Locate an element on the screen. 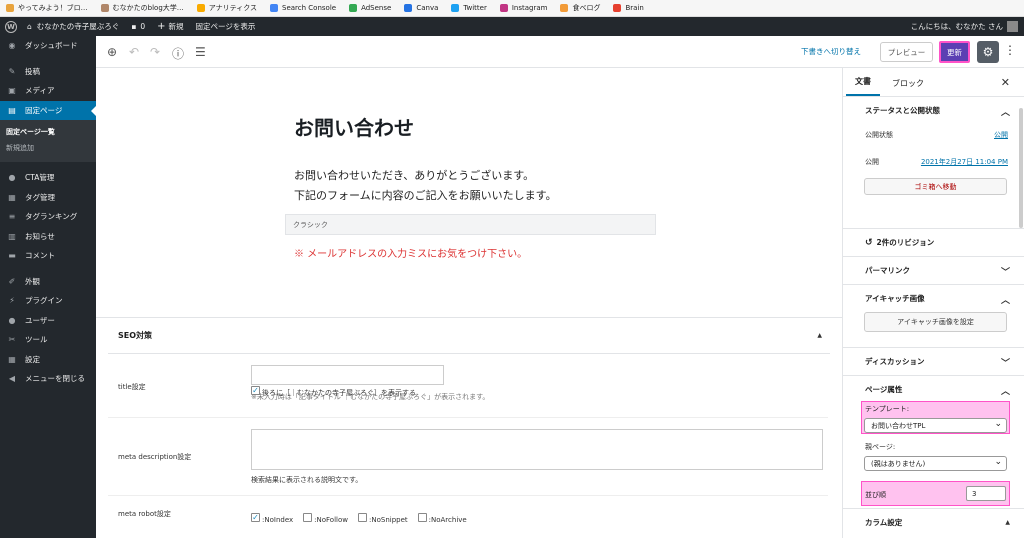  view-page-link: 固定ページを表示 is located at coordinates (226, 26).